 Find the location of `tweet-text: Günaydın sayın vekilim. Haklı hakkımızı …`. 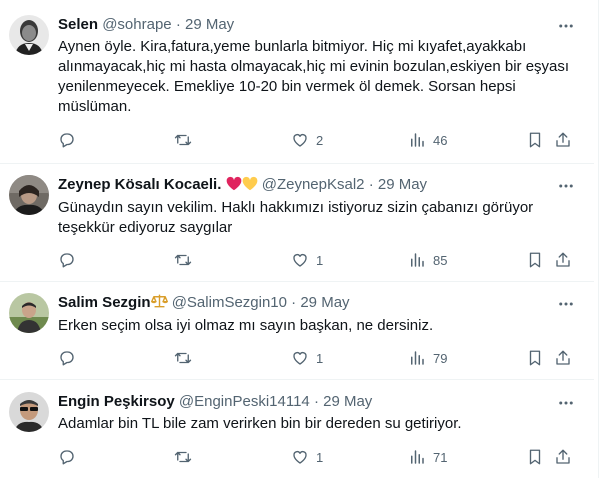

tweet-text: Günaydın sayın vekilim. Haklı hakkımızı … is located at coordinates (296, 217).